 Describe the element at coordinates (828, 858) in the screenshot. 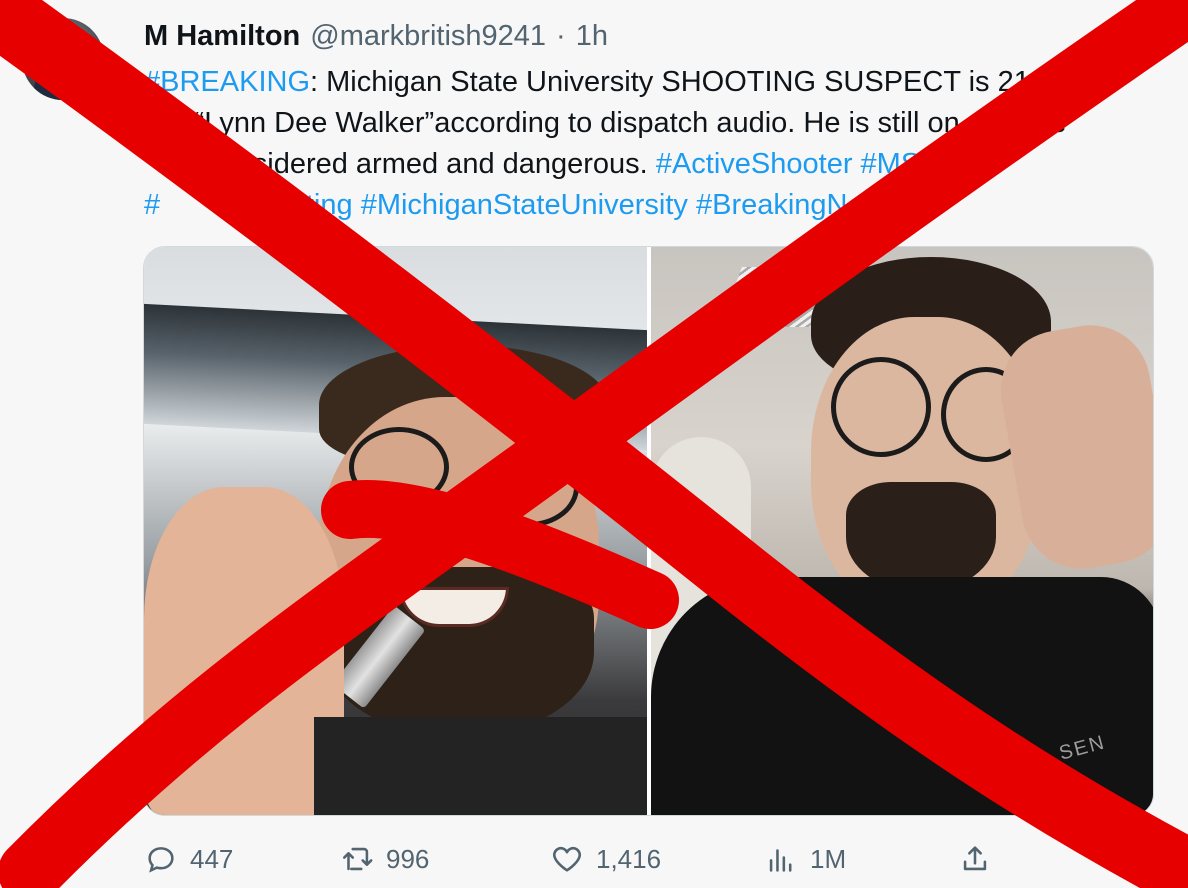

I see `view-count: 1M` at that location.